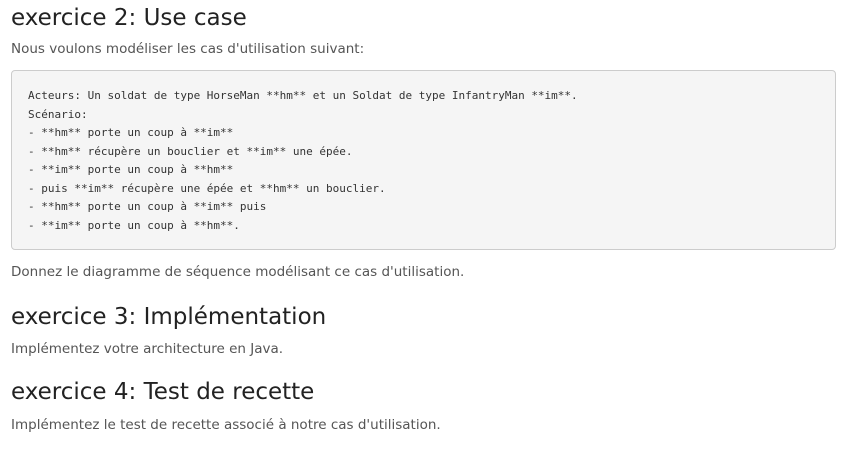 The image size is (852, 456). What do you see at coordinates (163, 392) in the screenshot?
I see `exercise-4-heading: exercice 4: Test de recette` at bounding box center [163, 392].